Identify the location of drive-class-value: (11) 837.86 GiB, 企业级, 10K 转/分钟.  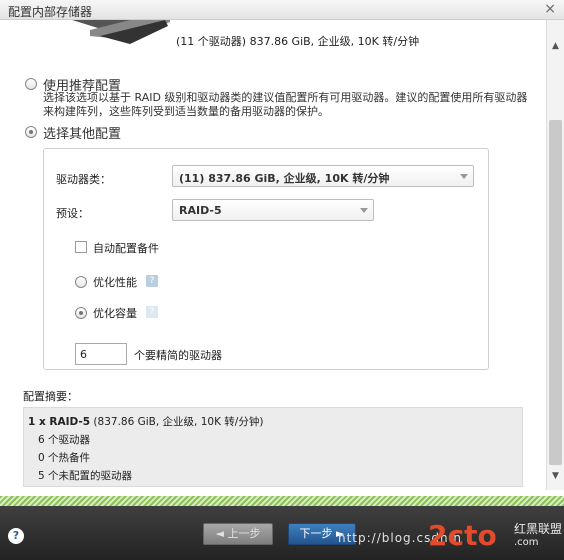
(284, 178).